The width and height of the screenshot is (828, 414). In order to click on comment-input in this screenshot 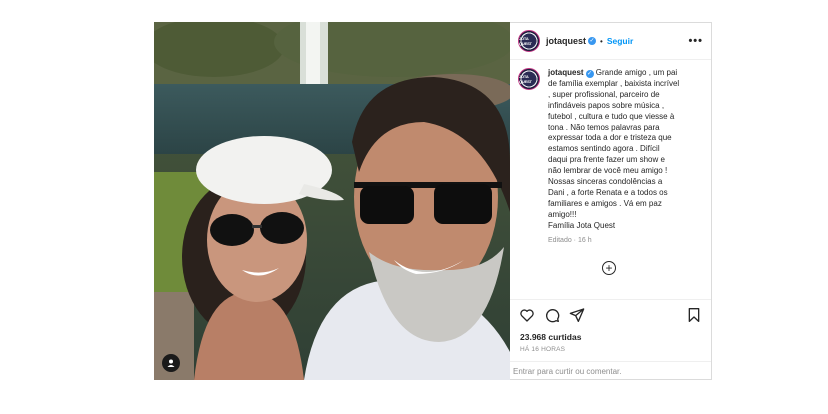, I will do `click(610, 371)`.